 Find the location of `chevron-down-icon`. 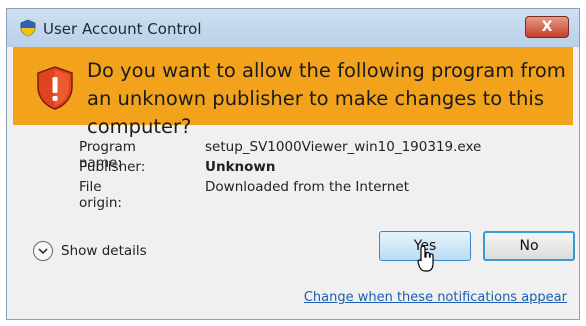

chevron-down-icon is located at coordinates (43, 251).